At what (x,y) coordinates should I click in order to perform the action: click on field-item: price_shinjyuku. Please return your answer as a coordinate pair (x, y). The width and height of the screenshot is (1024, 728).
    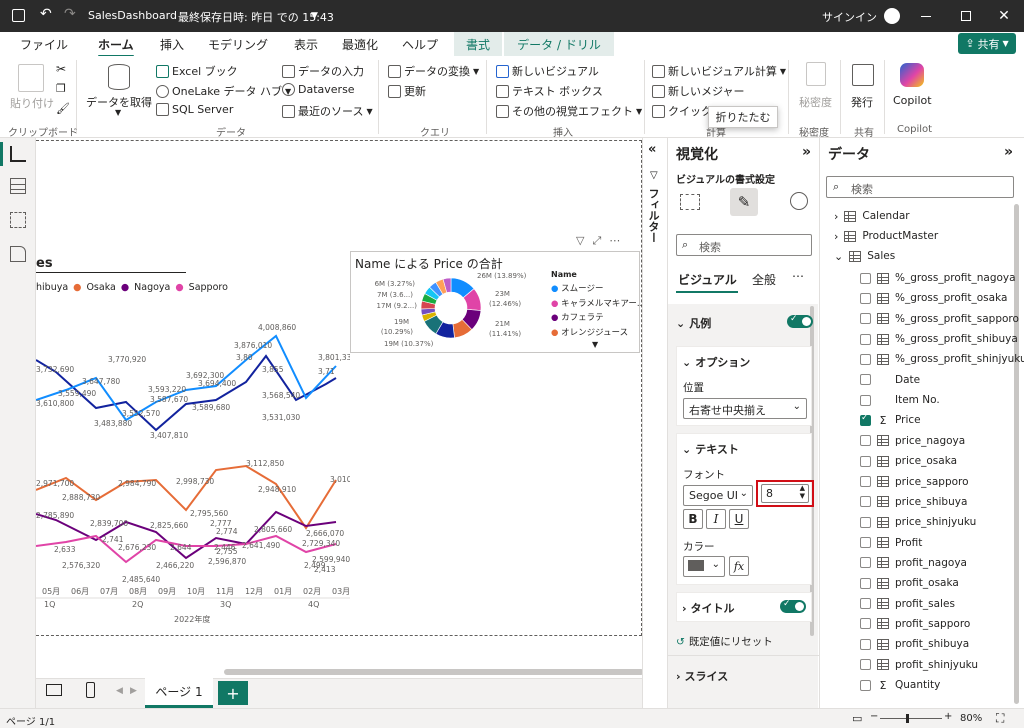
    Looking at the image, I should click on (918, 522).